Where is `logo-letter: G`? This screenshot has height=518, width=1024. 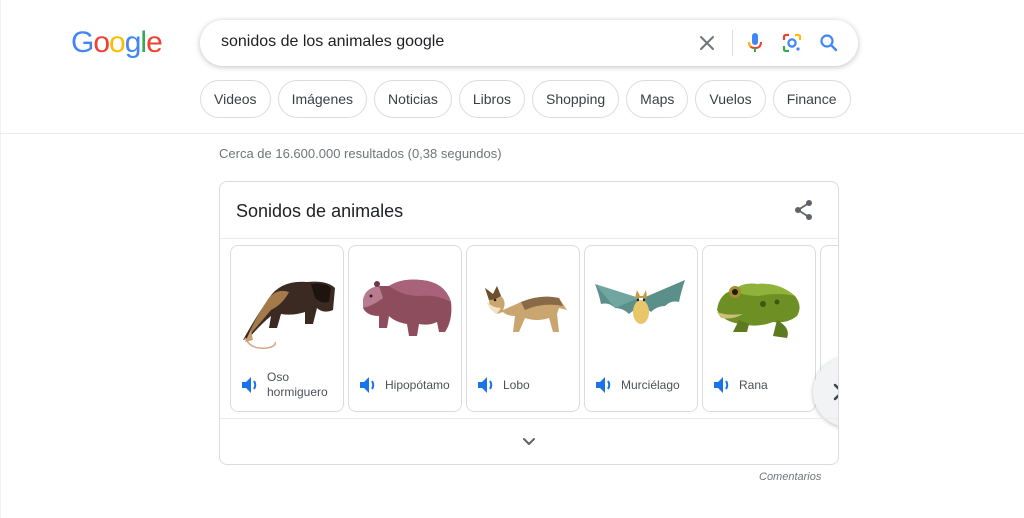
logo-letter: G is located at coordinates (82, 42).